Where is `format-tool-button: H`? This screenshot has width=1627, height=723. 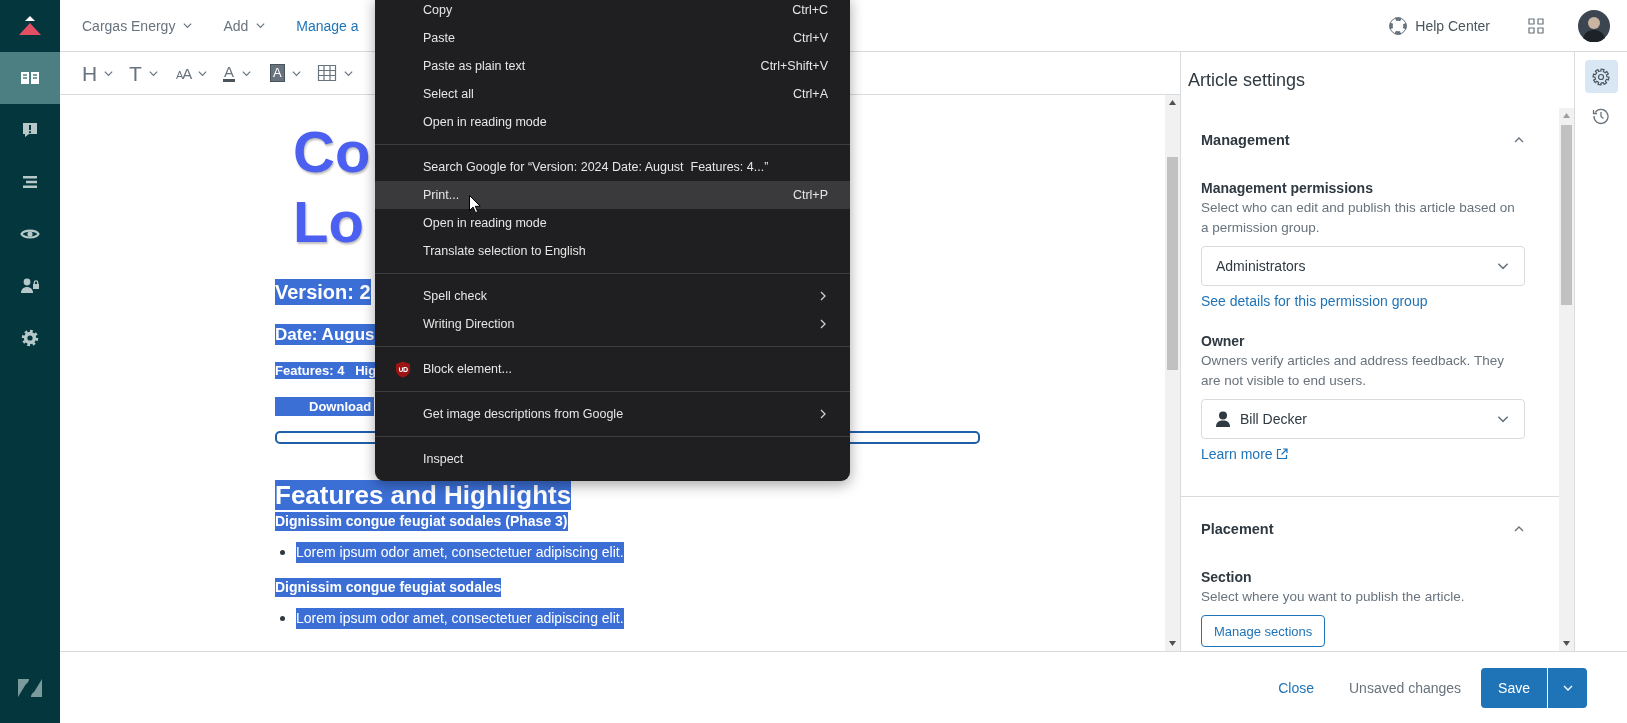
format-tool-button: H is located at coordinates (105, 73).